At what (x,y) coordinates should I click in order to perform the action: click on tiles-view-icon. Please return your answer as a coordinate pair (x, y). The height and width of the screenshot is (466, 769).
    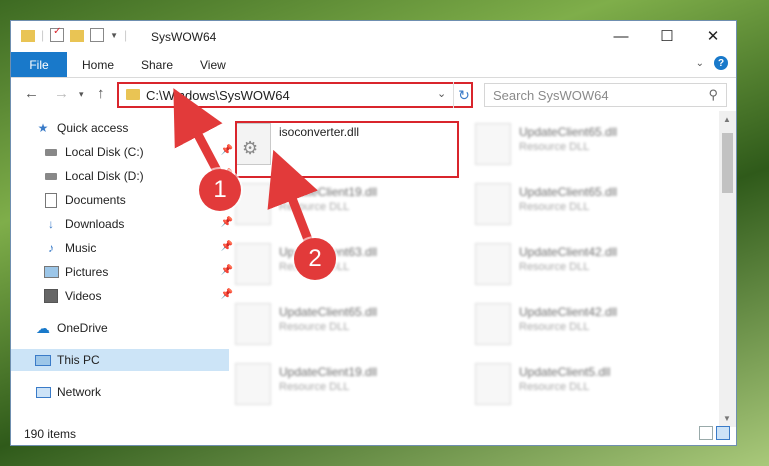
    Looking at the image, I should click on (723, 433).